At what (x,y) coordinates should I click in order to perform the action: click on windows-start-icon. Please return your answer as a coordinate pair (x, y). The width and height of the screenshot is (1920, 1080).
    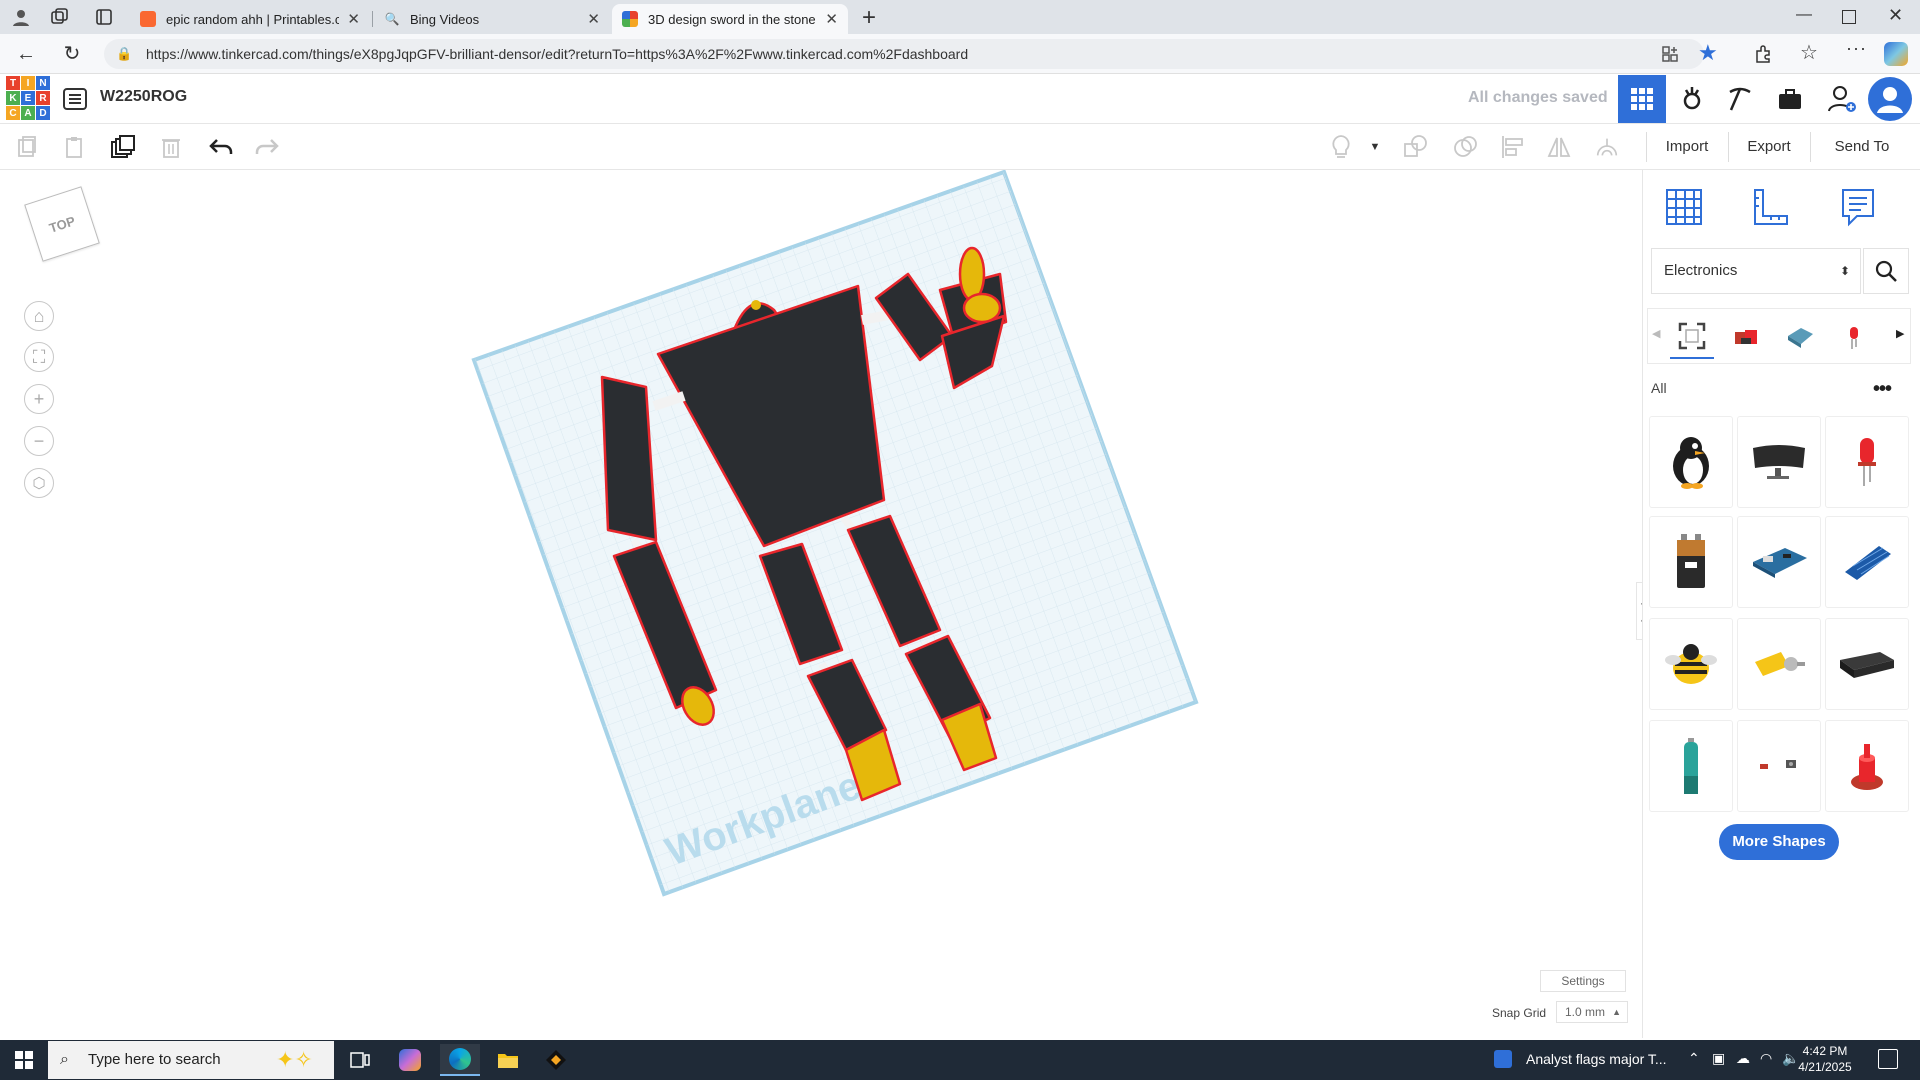
    Looking at the image, I should click on (24, 1060).